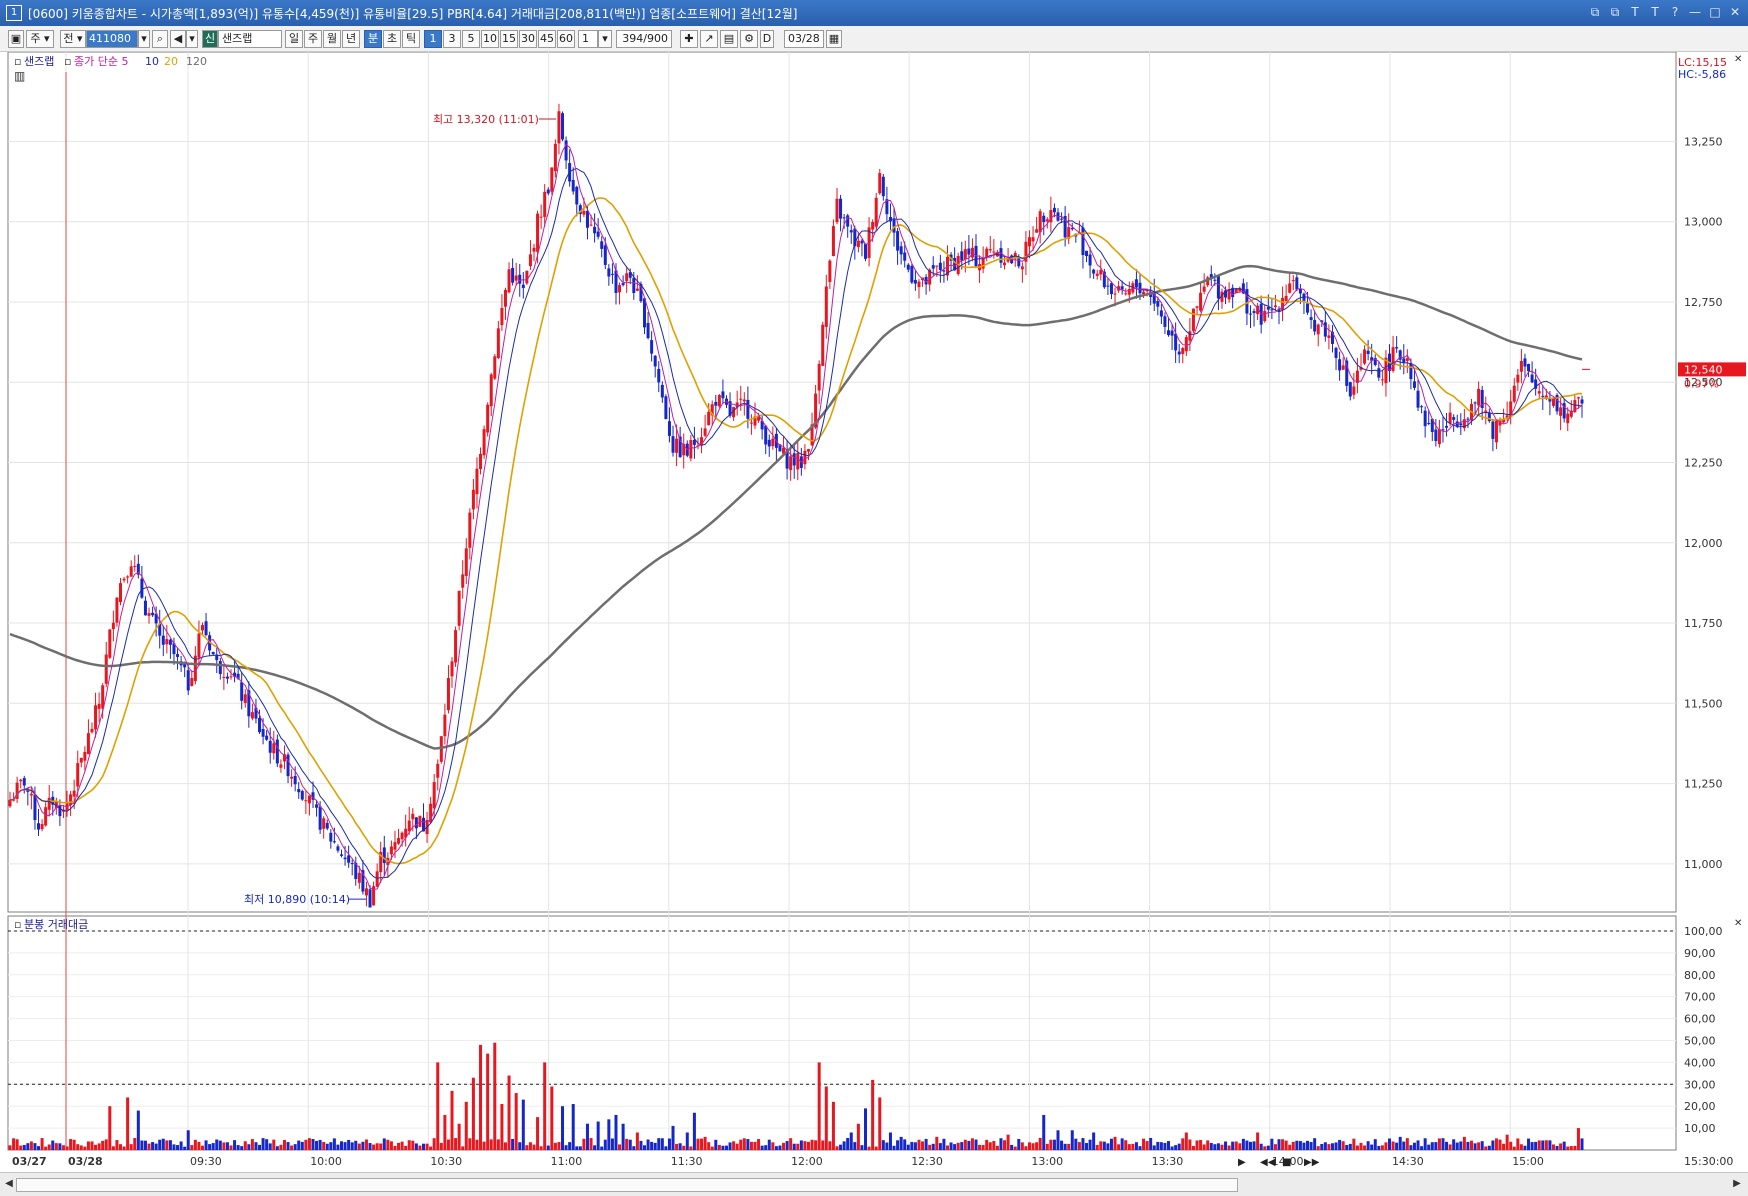 Image resolution: width=1748 pixels, height=1196 pixels. Describe the element at coordinates (112, 39) in the screenshot. I see `stock-code-input: 411080` at that location.